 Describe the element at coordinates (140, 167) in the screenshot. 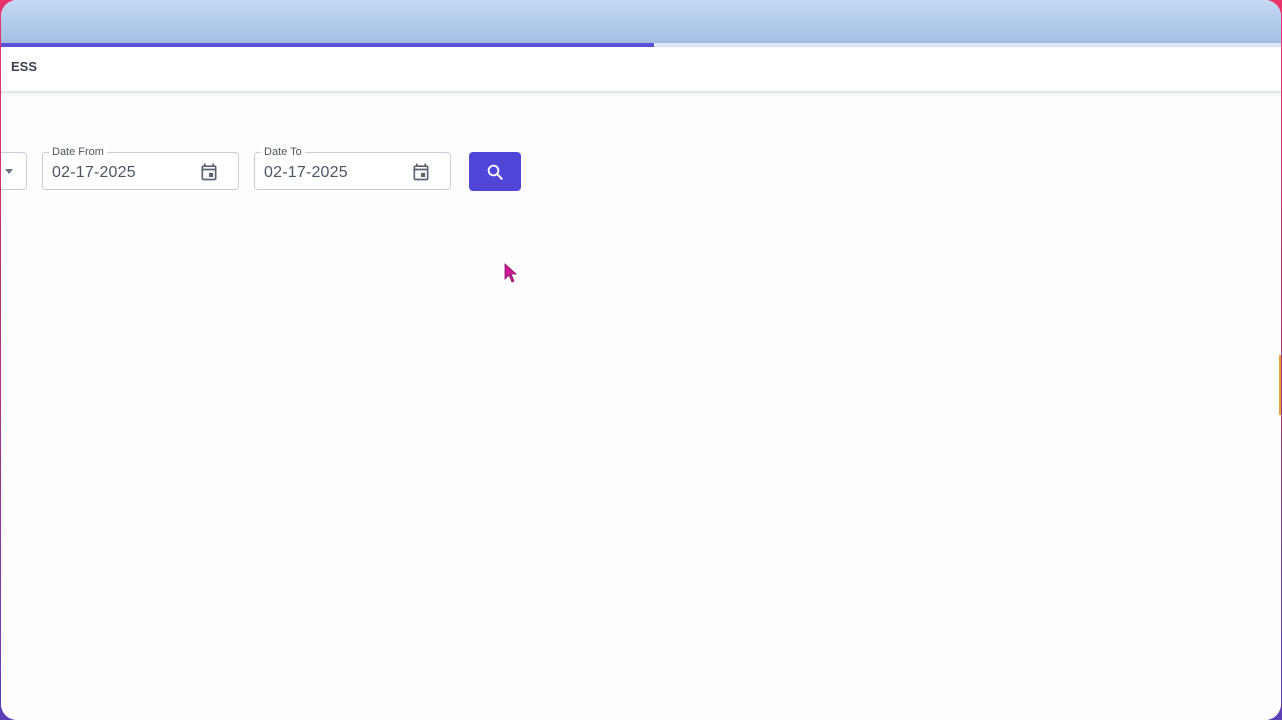

I see `date-from-field: Date From 02-17-2025` at that location.